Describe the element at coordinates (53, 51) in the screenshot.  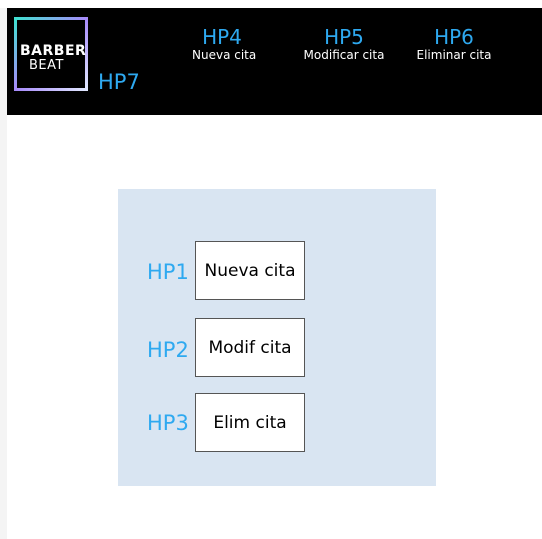
I see `logo-line-1: BARBER` at that location.